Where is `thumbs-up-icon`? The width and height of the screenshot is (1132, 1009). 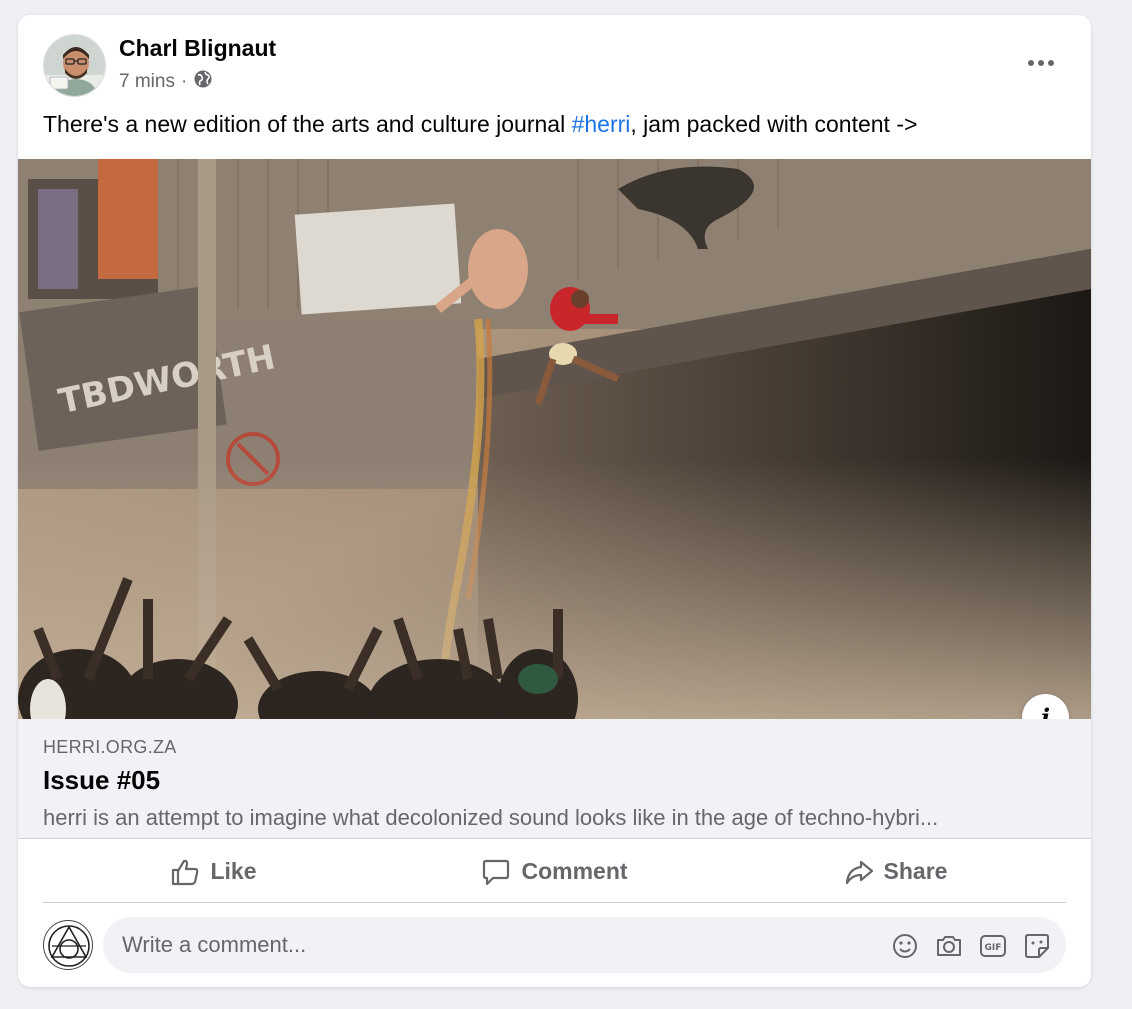
thumbs-up-icon is located at coordinates (185, 872).